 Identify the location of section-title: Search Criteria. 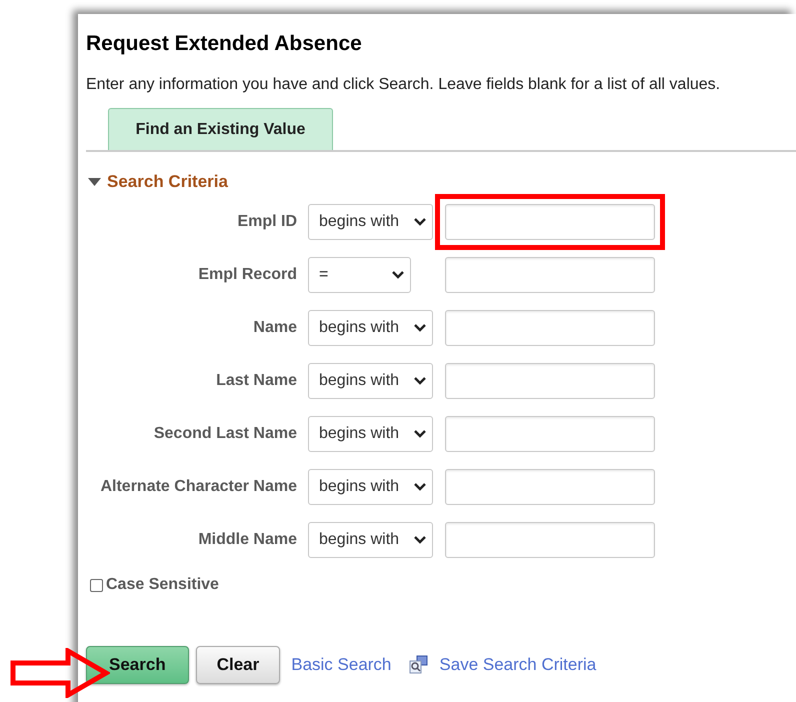
(167, 182).